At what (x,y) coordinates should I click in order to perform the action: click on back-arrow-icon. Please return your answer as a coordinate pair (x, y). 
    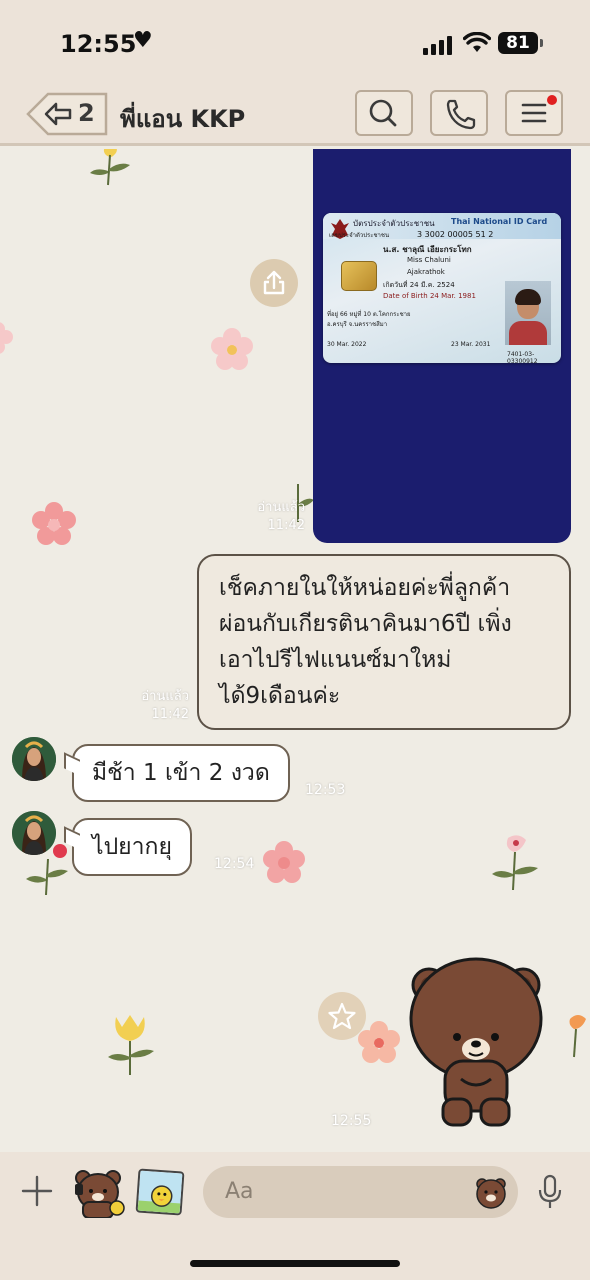
    Looking at the image, I should click on (67, 114).